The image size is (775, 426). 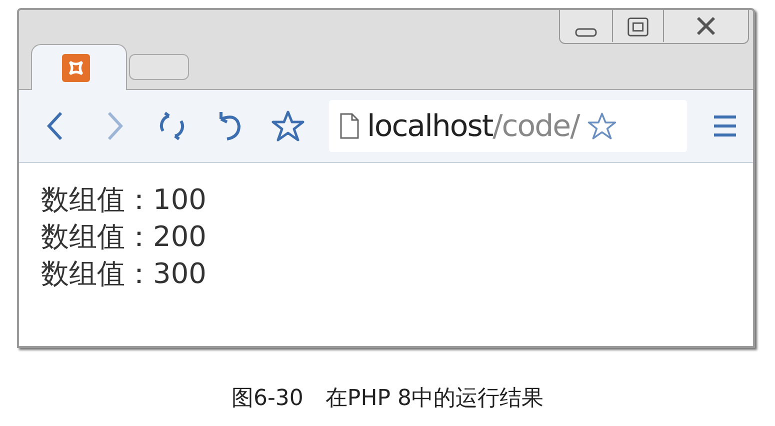 I want to click on url-text: localhost/code/, so click(x=473, y=127).